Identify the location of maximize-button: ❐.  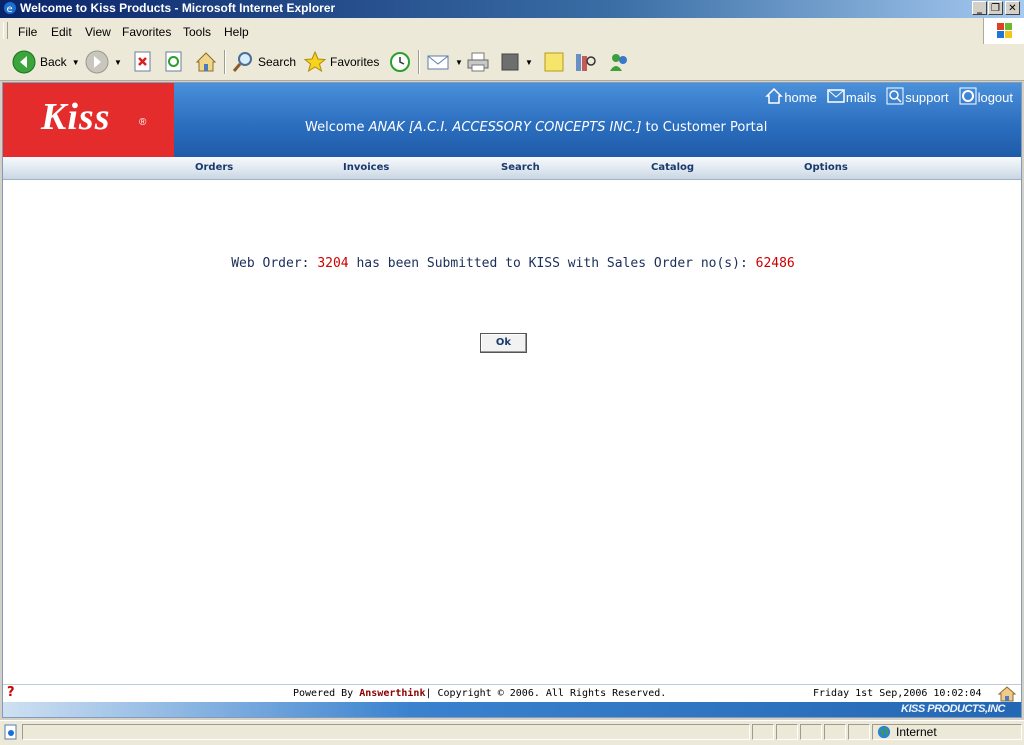
(995, 8).